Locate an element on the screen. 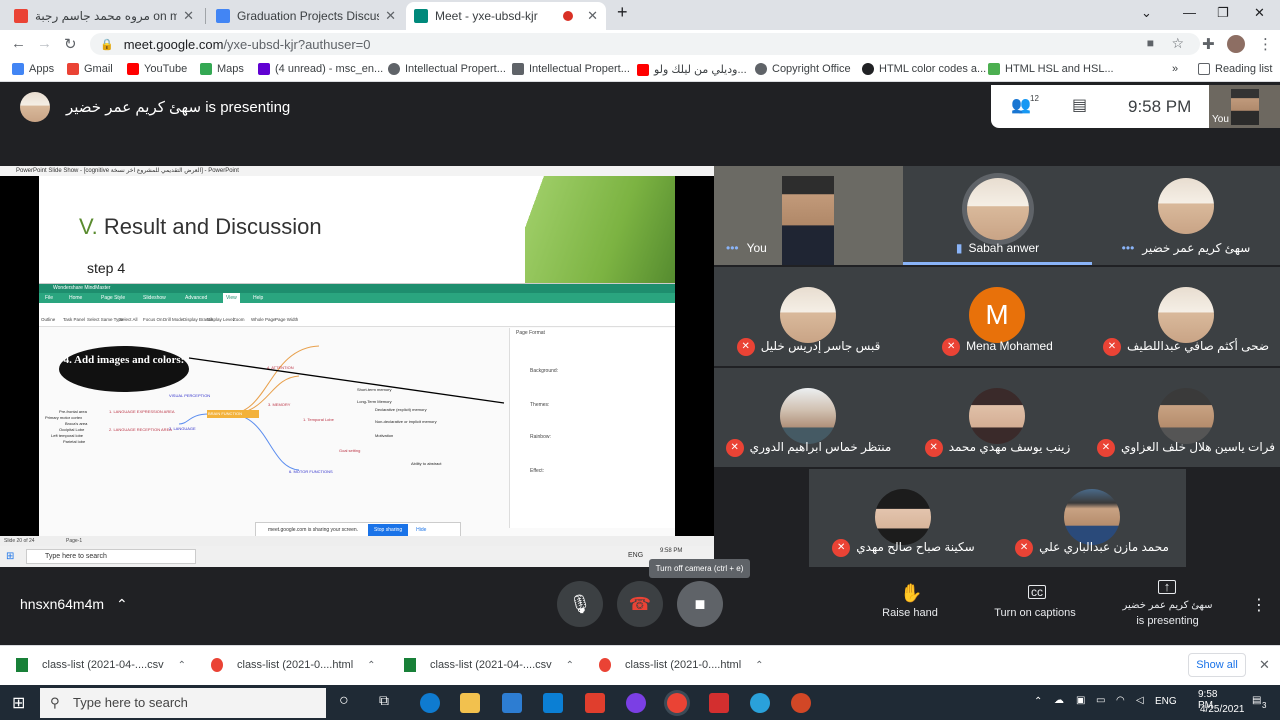 The image size is (1280, 720). tray-overflow-icon: ⌃ is located at coordinates (1038, 701).